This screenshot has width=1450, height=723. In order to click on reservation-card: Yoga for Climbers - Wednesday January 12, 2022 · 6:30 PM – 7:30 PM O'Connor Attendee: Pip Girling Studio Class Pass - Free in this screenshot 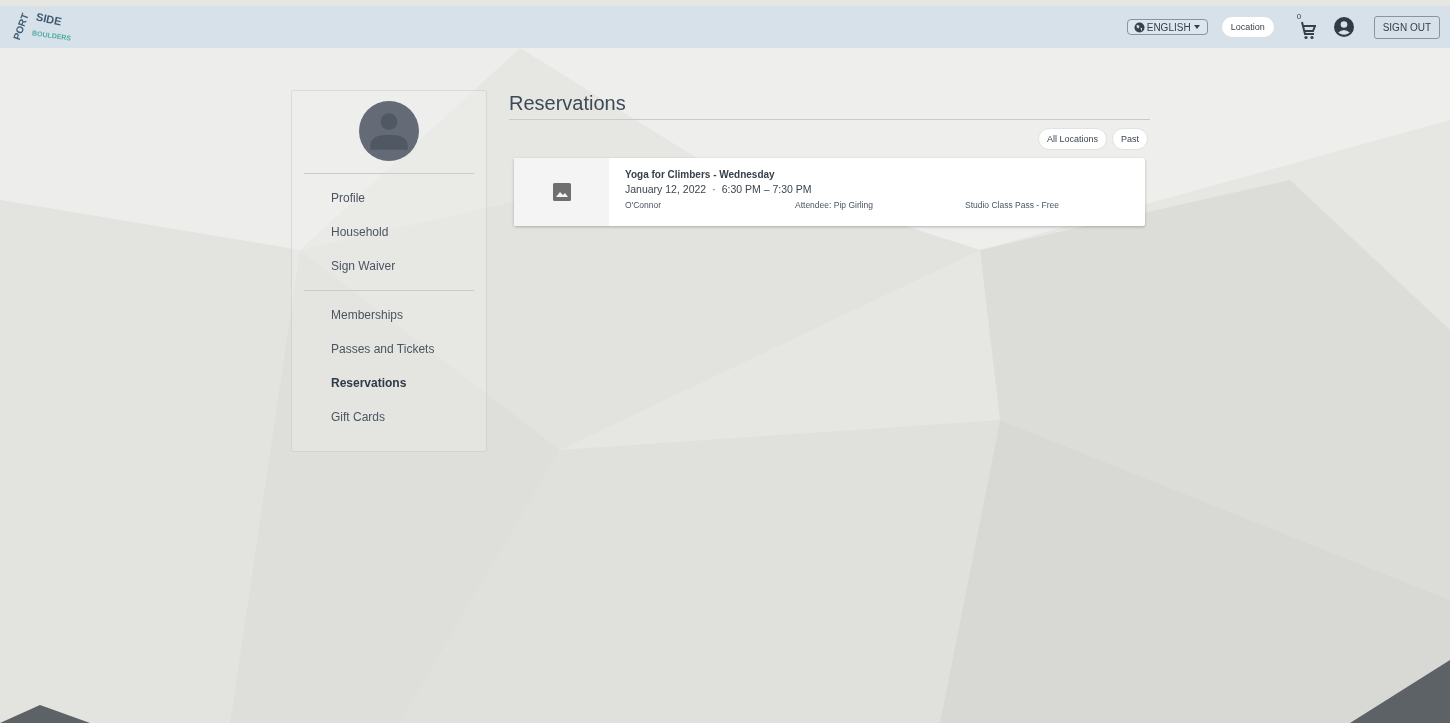, I will do `click(829, 192)`.